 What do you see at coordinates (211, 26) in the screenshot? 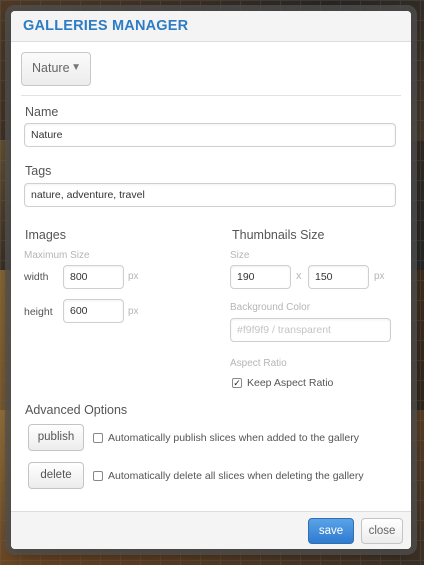
I see `dialog-header: GALLERIES MANAGER` at bounding box center [211, 26].